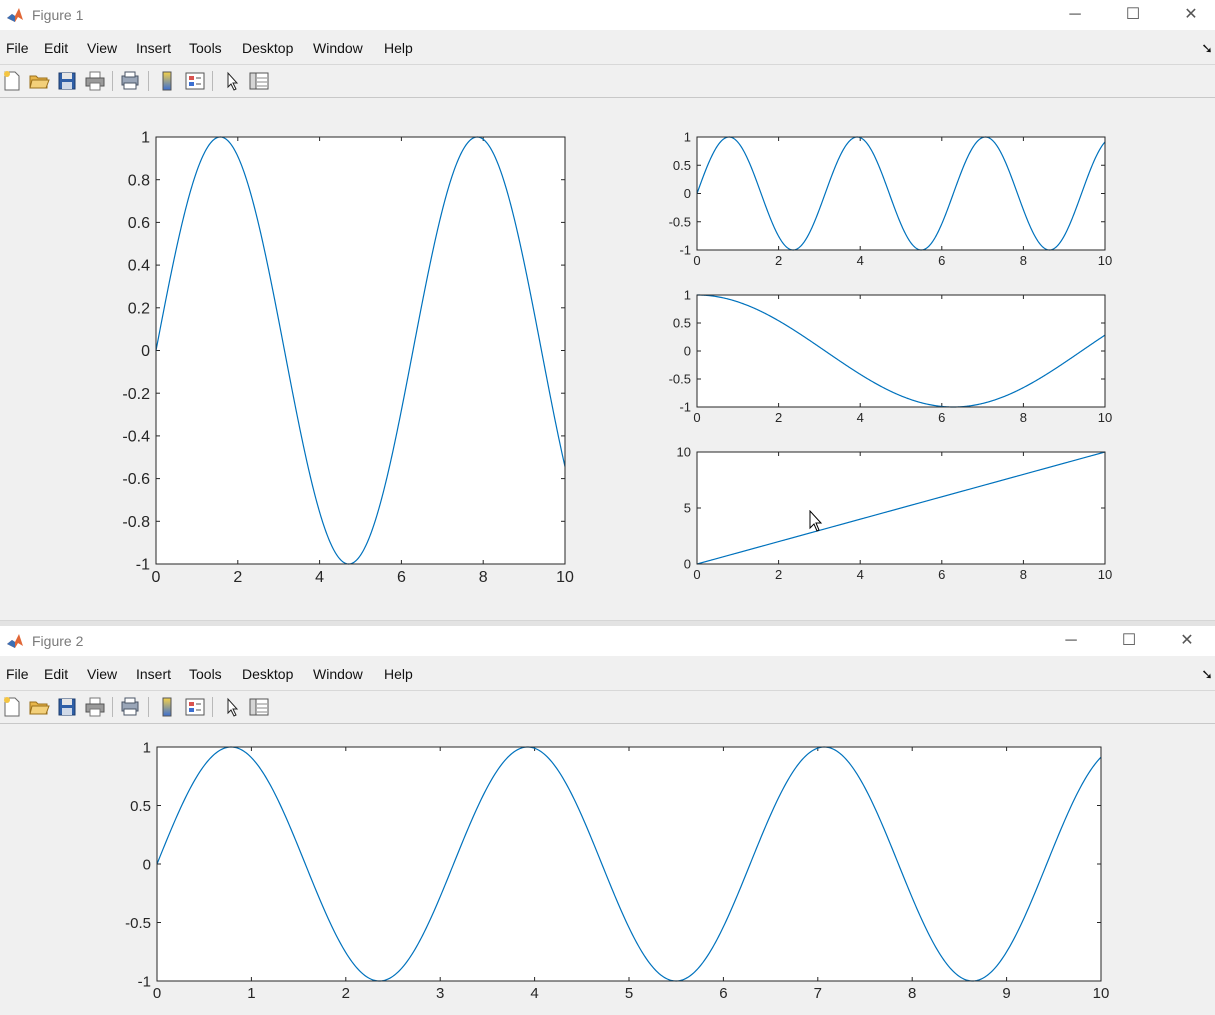 Image resolution: width=1215 pixels, height=1015 pixels. Describe the element at coordinates (136, 437) in the screenshot. I see `y-tick-label: -0.4` at that location.